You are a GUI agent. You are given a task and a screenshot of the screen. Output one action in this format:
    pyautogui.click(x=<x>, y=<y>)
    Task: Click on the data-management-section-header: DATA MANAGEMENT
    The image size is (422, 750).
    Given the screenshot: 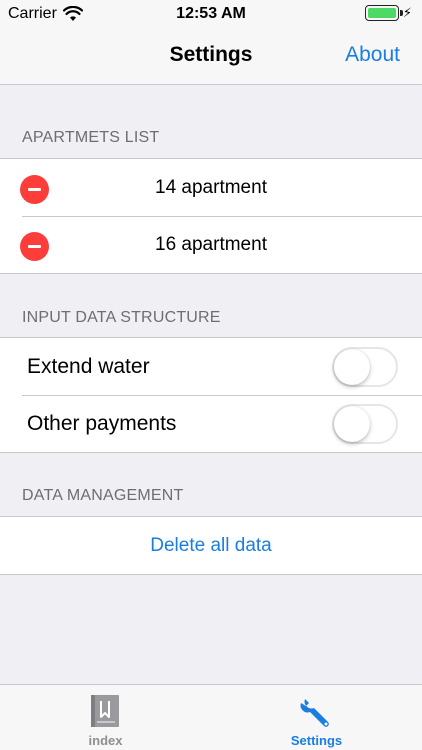 What is the action you would take?
    pyautogui.click(x=103, y=495)
    